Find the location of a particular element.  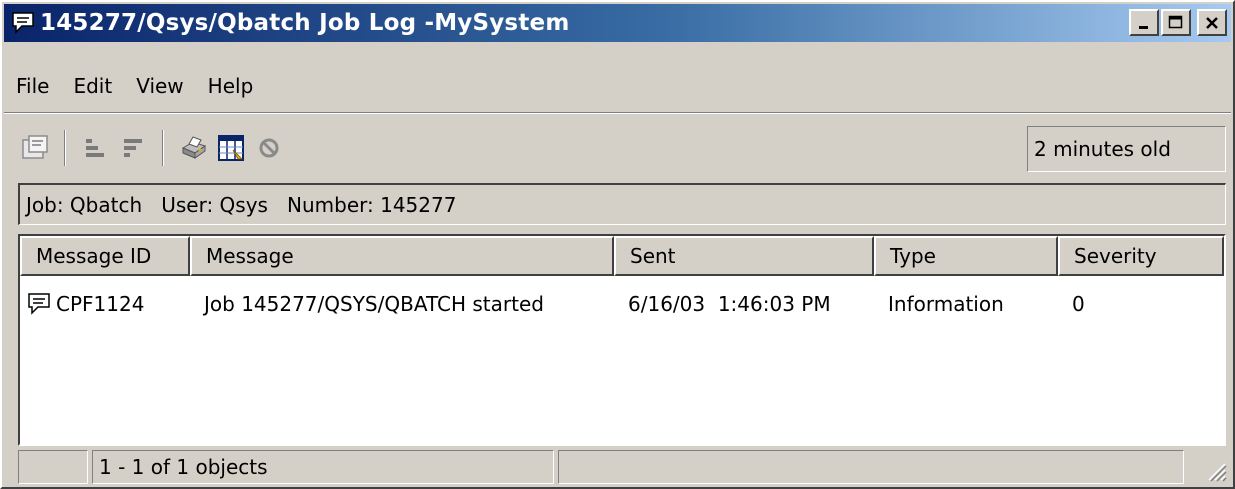

cell-sent: 6/16/03 1:46:03 PM is located at coordinates (729, 304).